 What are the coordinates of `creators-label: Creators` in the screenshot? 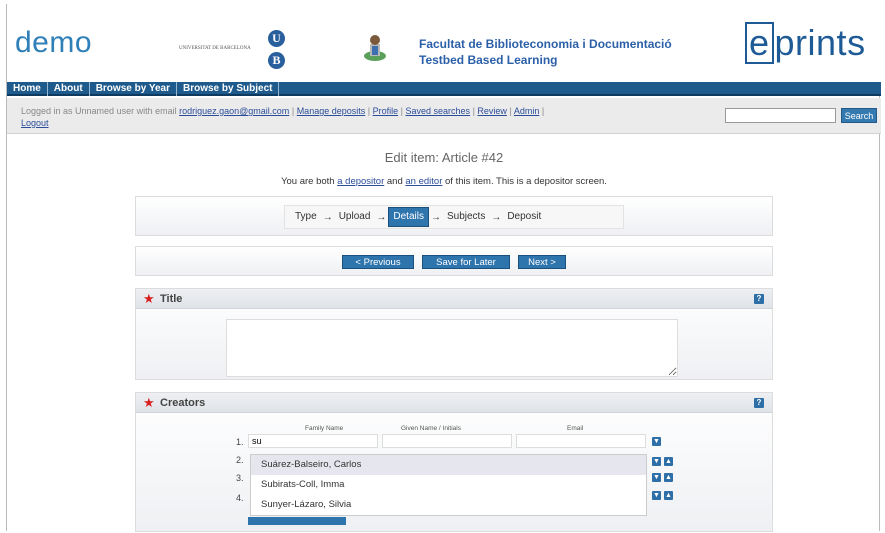 It's located at (183, 403).